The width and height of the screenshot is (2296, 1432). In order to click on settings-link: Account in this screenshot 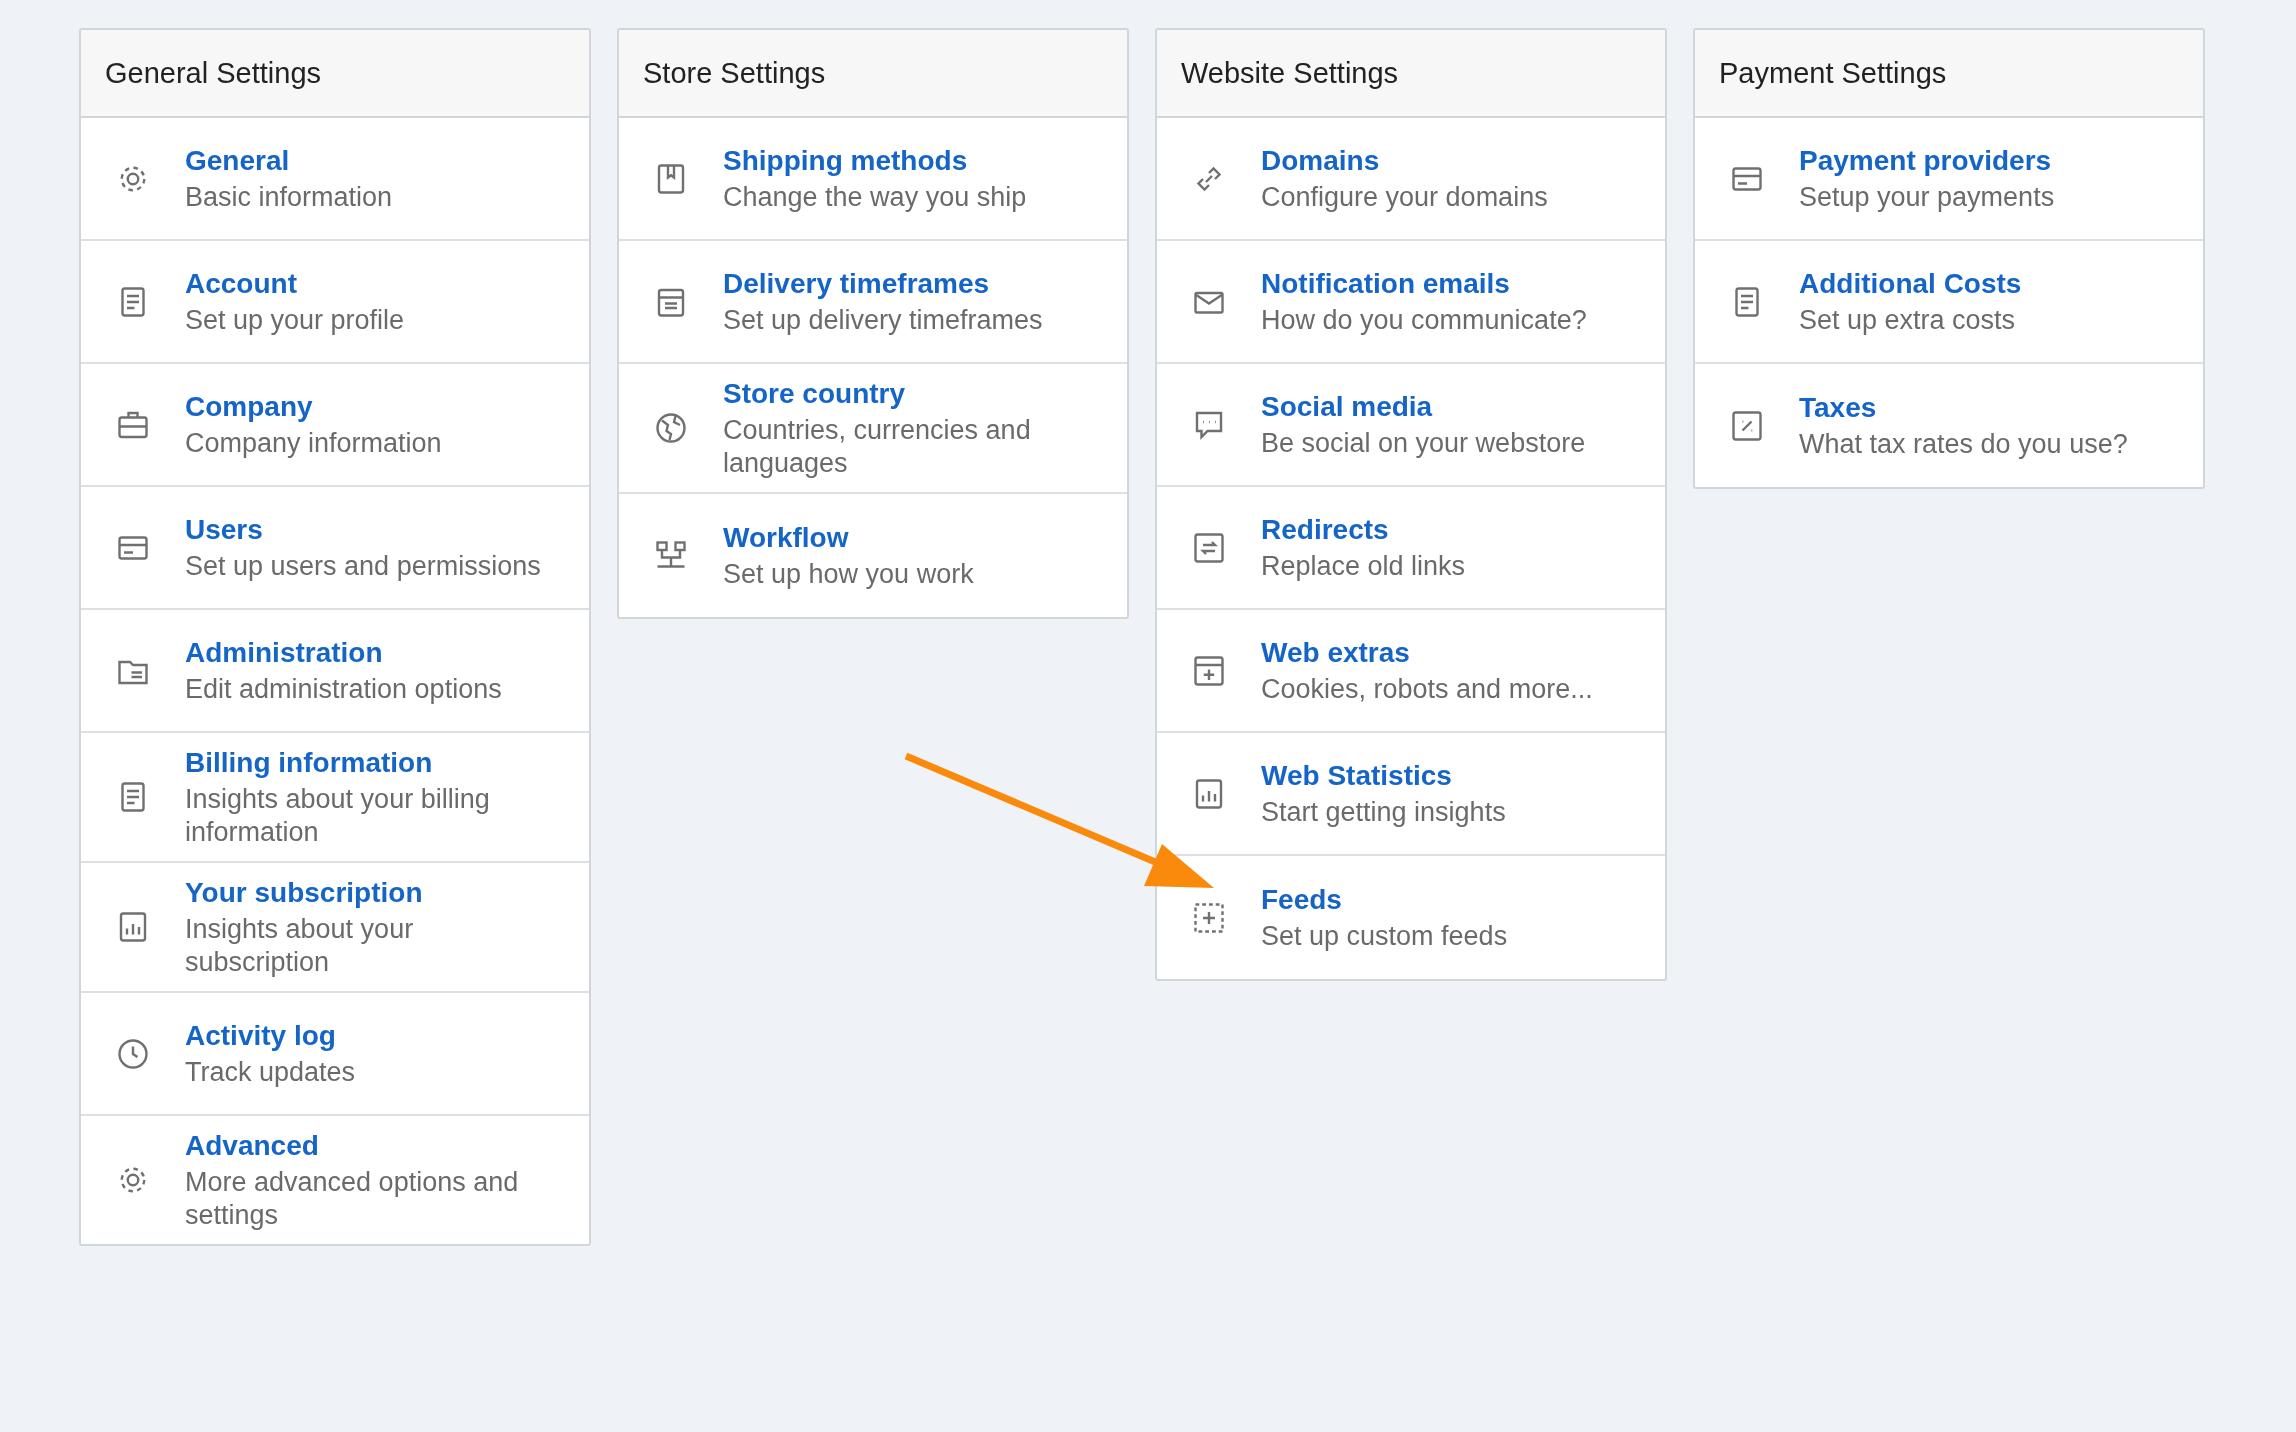, I will do `click(241, 284)`.